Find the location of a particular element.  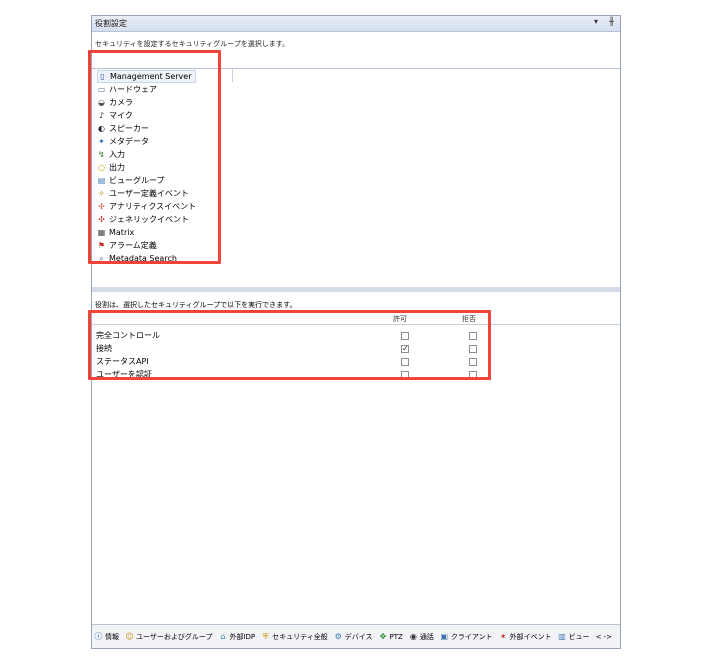

bottom-tab: ✶ 外部イベント is located at coordinates (525, 637).